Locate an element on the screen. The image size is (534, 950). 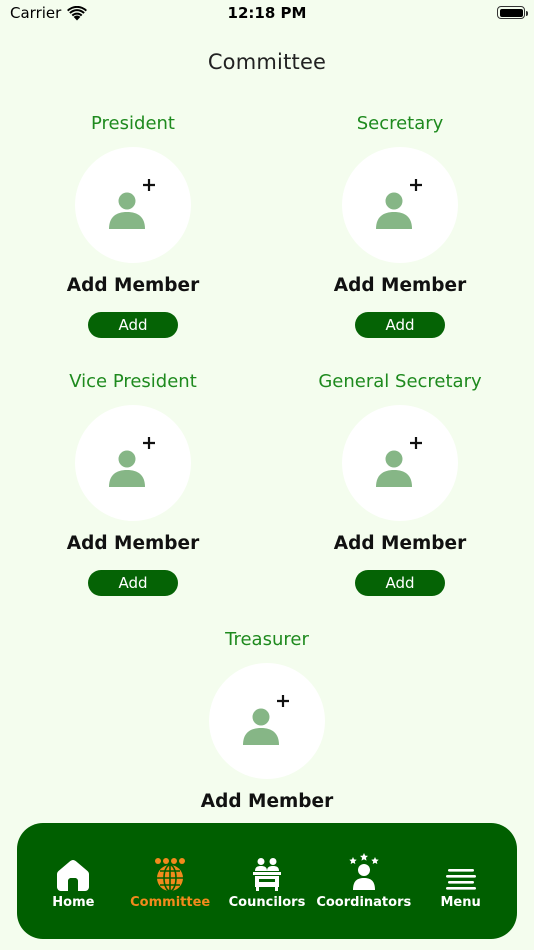
nav-label: Coordinators is located at coordinates (364, 902).